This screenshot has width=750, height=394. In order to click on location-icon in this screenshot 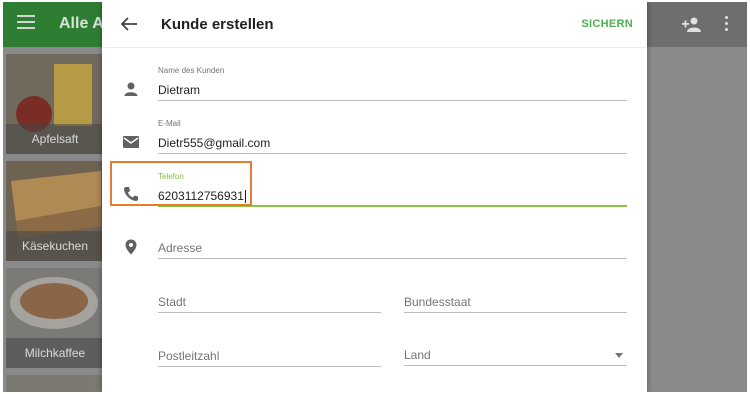, I will do `click(131, 247)`.